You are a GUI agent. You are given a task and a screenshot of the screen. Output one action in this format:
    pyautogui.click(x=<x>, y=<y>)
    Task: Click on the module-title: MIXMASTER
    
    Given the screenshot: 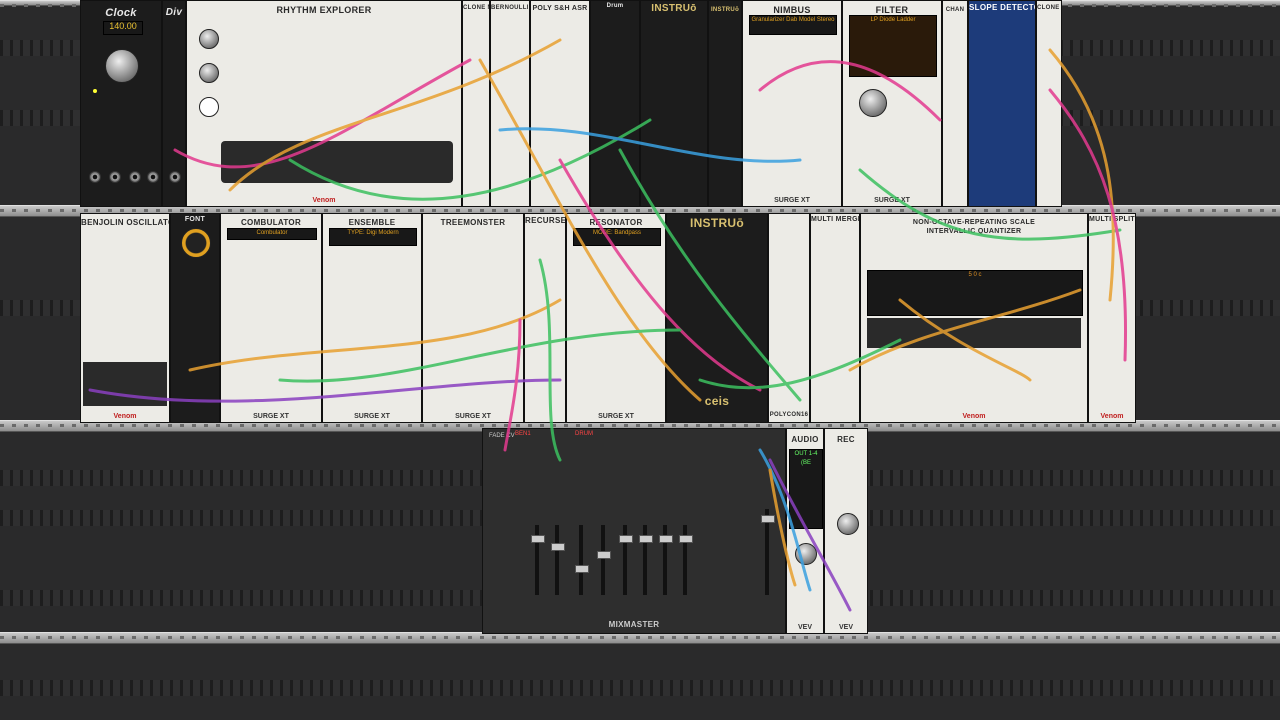 What is the action you would take?
    pyautogui.click(x=634, y=624)
    